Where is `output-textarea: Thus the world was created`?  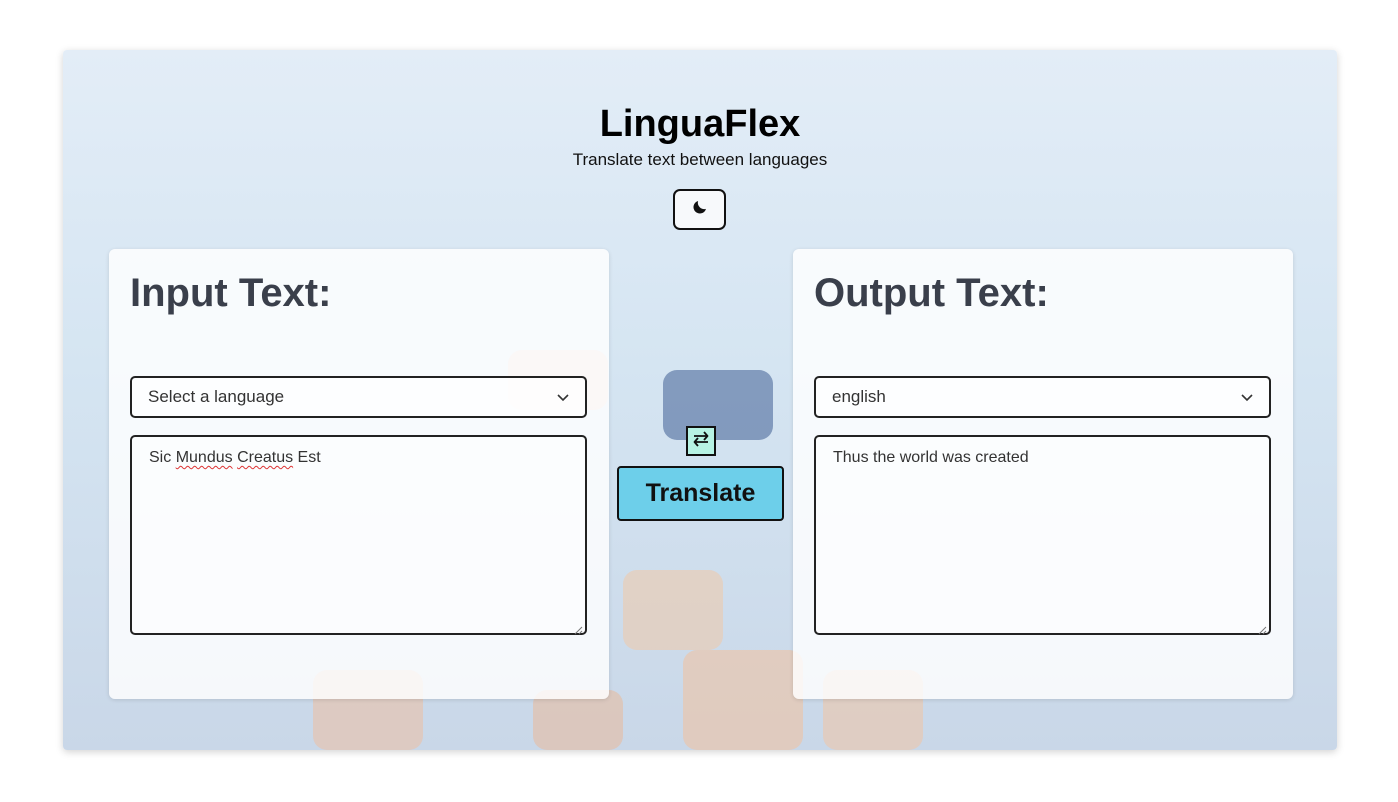 output-textarea: Thus the world was created is located at coordinates (1042, 535).